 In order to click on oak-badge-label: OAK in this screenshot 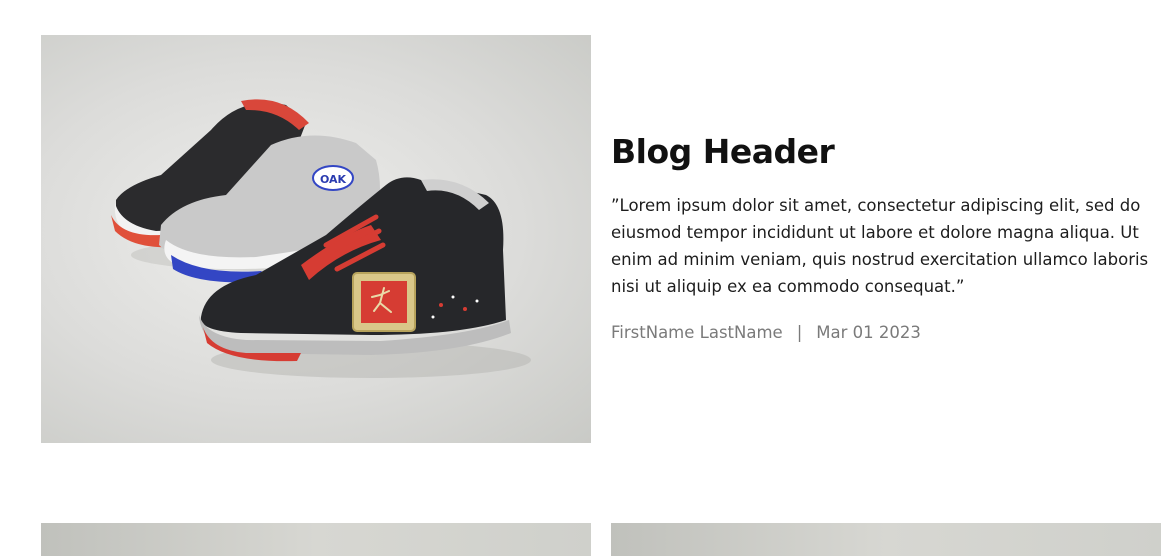, I will do `click(333, 179)`.